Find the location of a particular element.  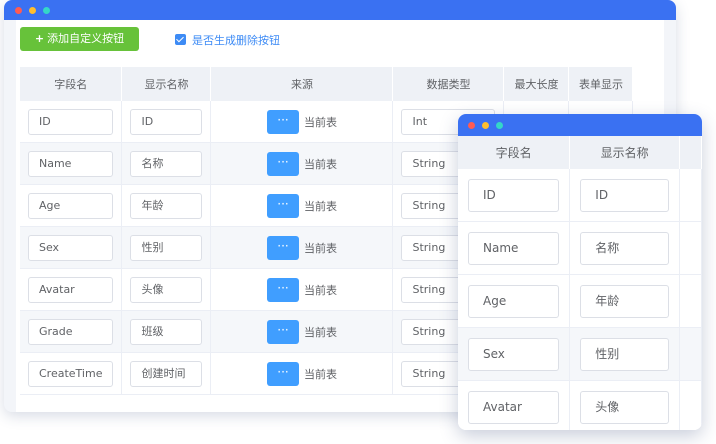

generate-delete-label: 是否生成删除按钮 is located at coordinates (236, 40).